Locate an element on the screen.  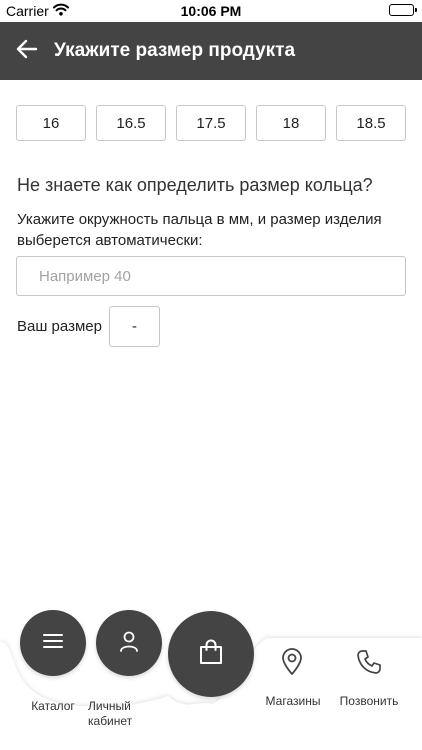
account-button is located at coordinates (129, 643).